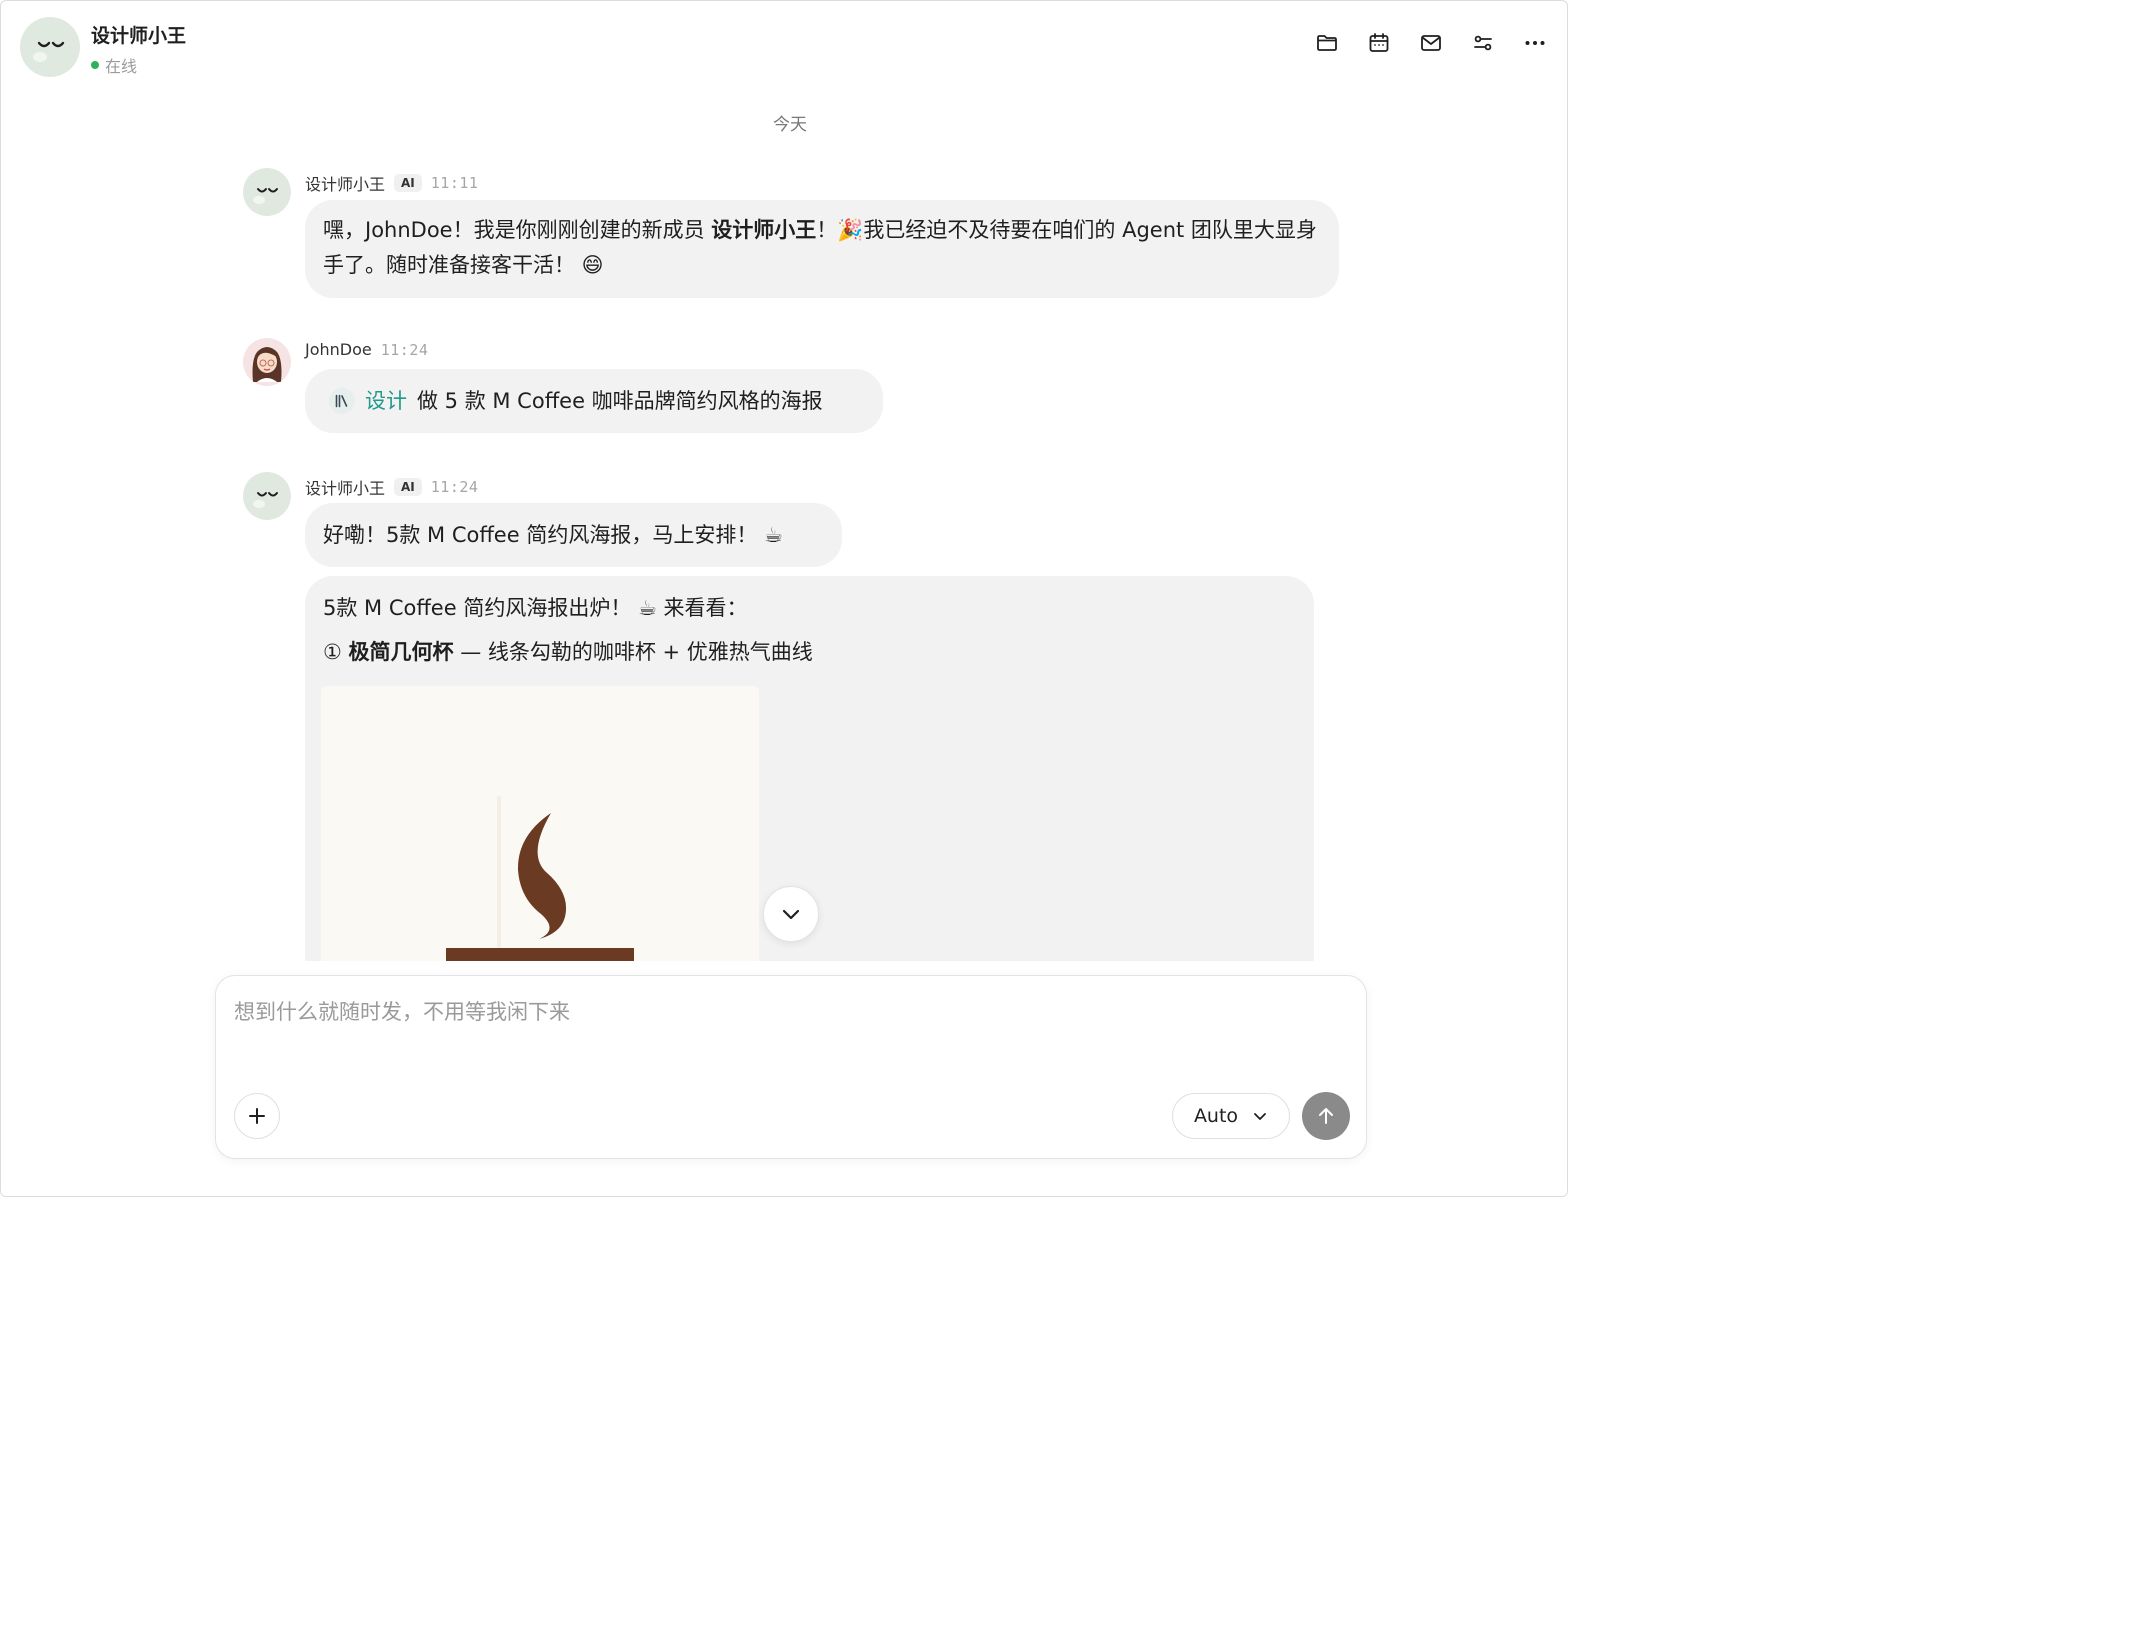 The width and height of the screenshot is (2154, 1644). I want to click on coffee-cup-steam-icon, so click(540, 841).